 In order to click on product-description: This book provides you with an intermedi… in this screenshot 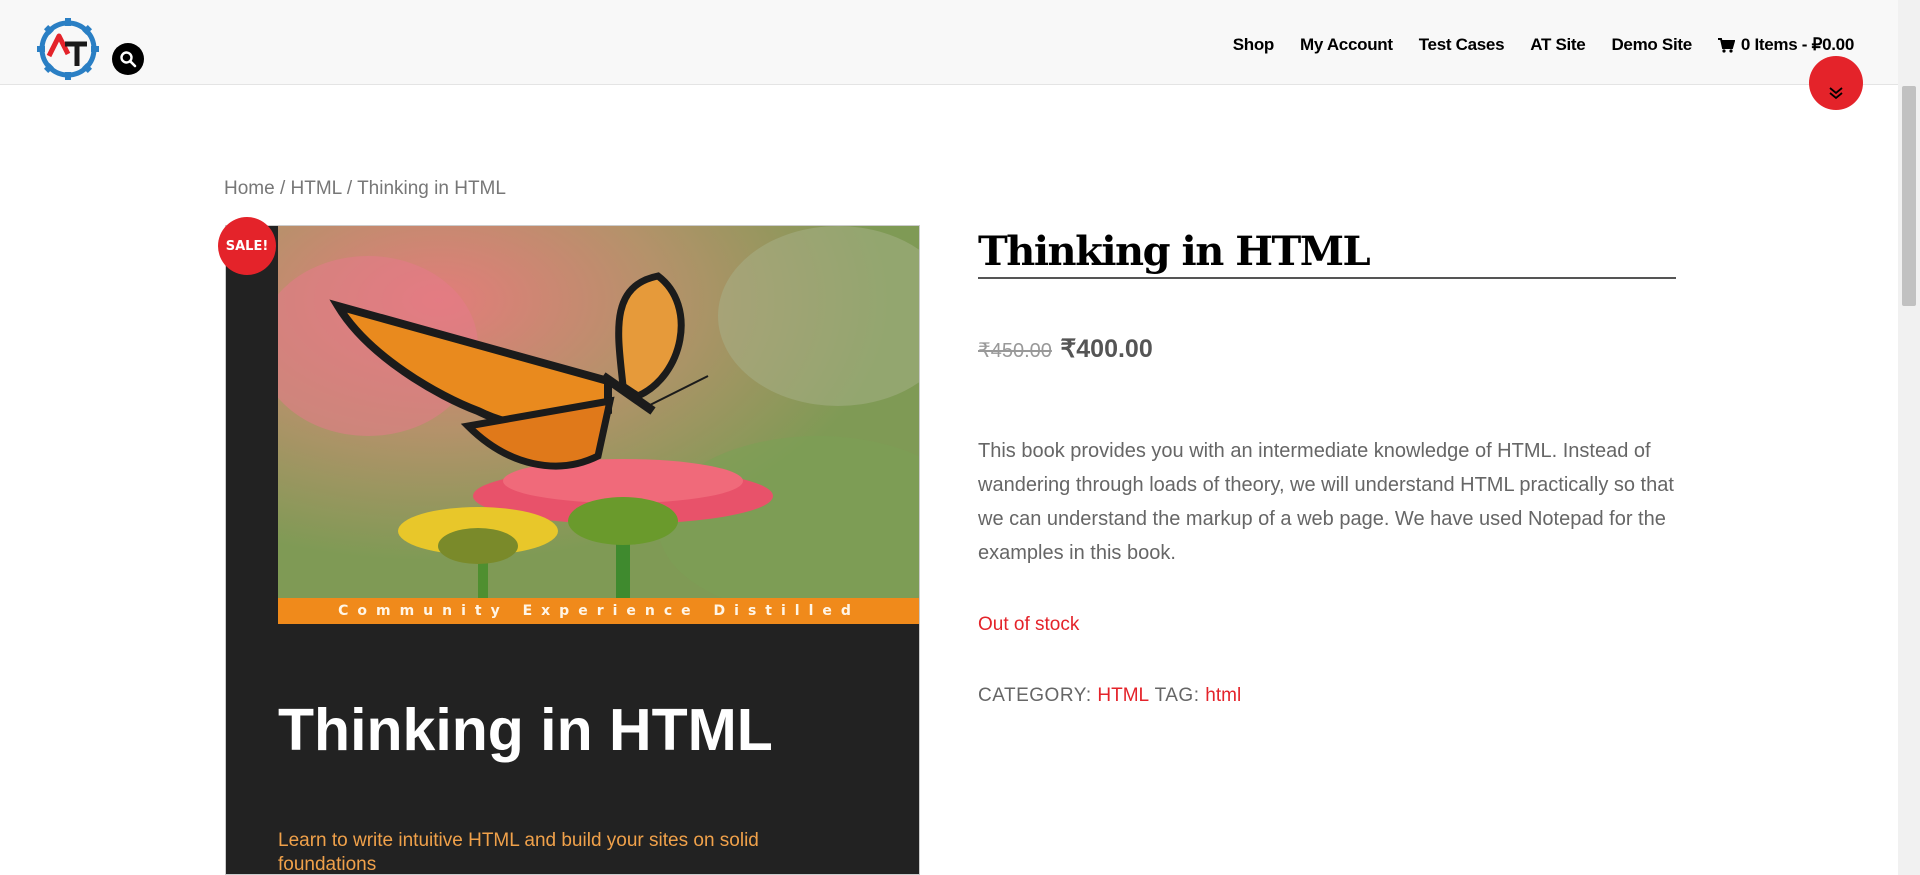, I will do `click(1326, 502)`.